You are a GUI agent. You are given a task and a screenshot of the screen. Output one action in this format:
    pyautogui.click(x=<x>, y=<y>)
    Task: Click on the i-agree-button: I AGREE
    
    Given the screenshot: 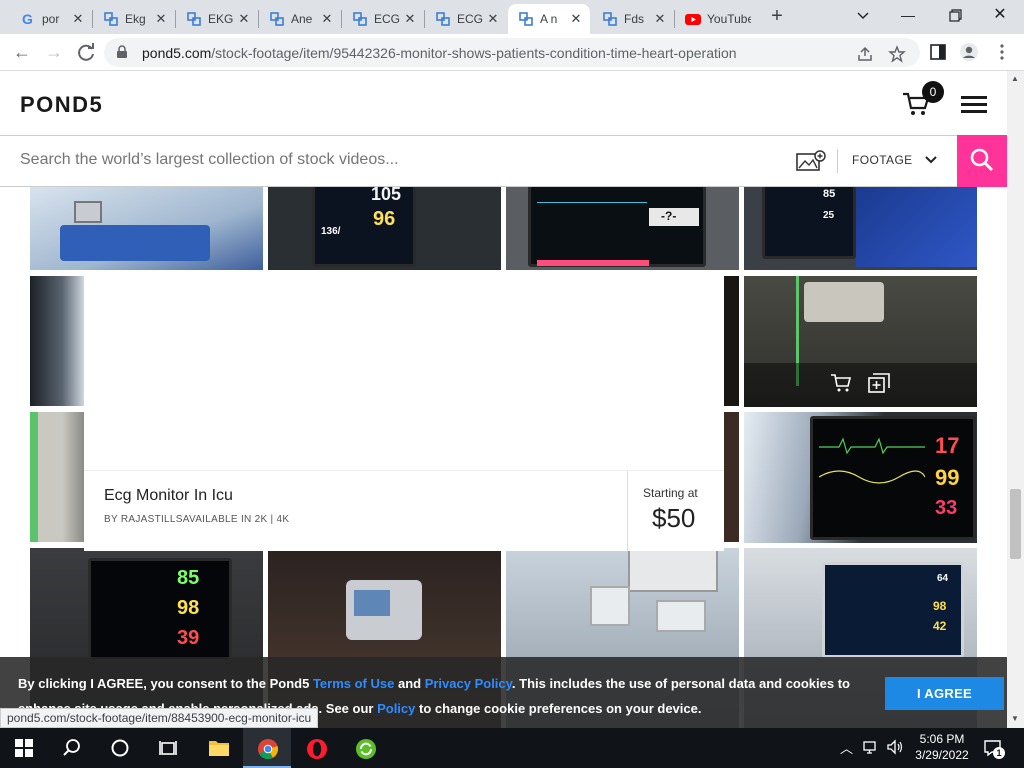 What is the action you would take?
    pyautogui.click(x=944, y=693)
    